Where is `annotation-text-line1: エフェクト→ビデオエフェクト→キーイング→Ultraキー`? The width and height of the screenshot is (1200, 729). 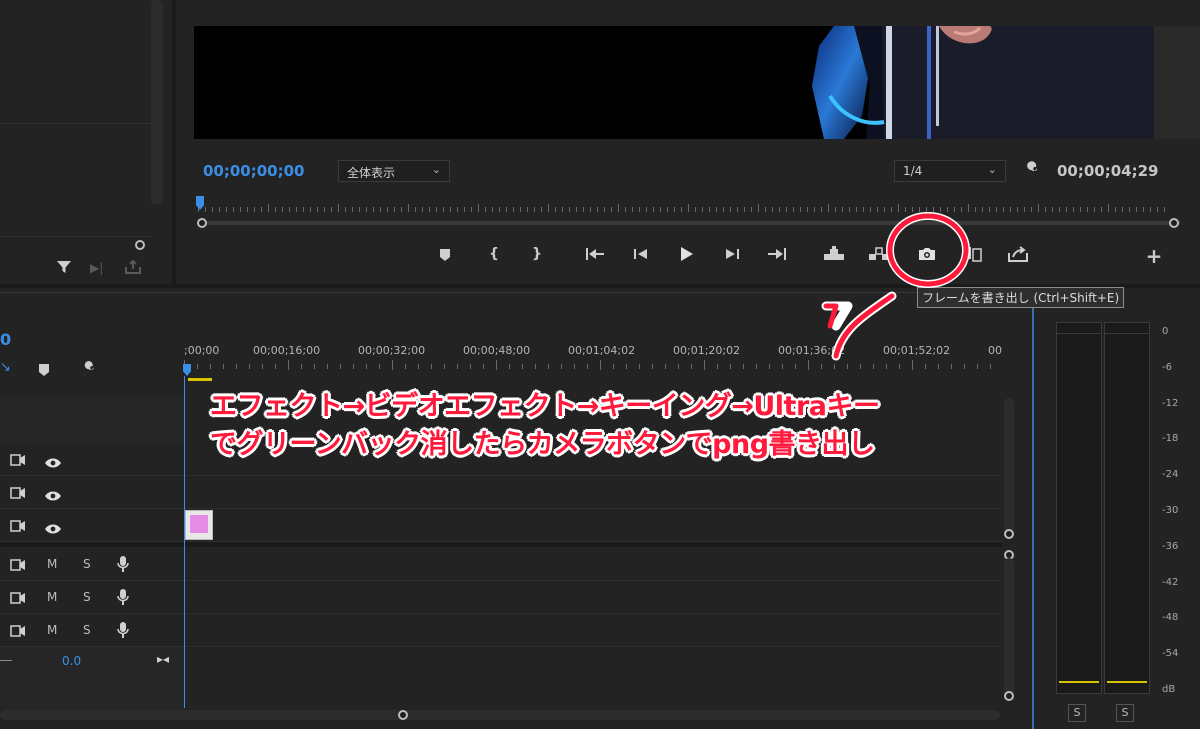
annotation-text-line1: エフェクト→ビデオエフェクト→キーイング→Ultraキー is located at coordinates (545, 406).